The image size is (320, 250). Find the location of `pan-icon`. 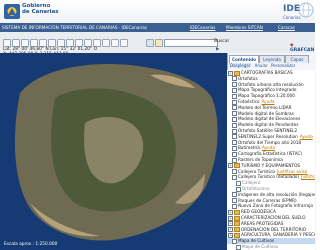

pan-icon is located at coordinates (34, 43).